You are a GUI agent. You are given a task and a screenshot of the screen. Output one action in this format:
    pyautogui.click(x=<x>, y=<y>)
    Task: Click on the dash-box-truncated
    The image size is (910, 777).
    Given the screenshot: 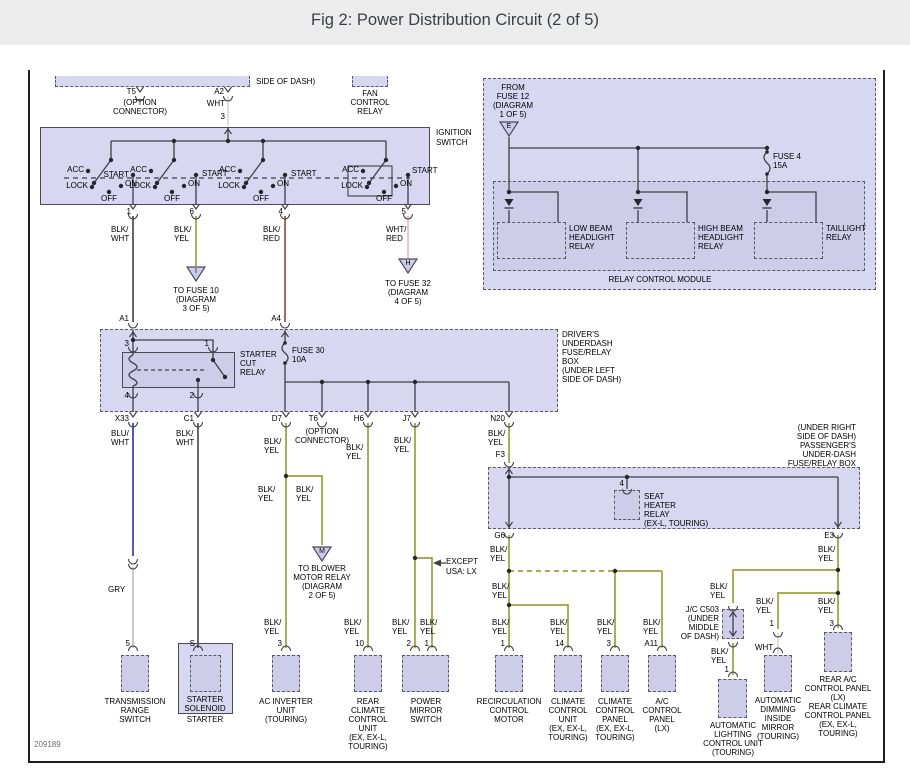 What is the action you would take?
    pyautogui.click(x=152, y=81)
    